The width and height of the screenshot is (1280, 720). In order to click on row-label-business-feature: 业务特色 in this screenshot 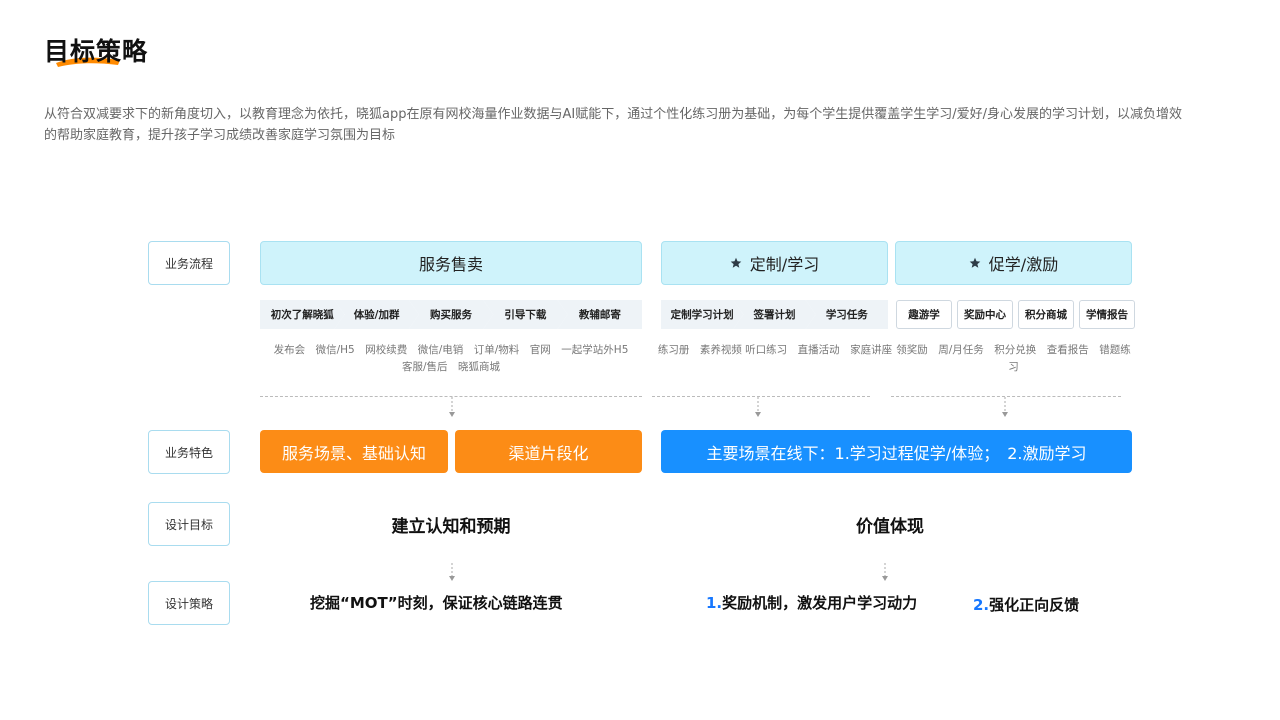, I will do `click(189, 452)`.